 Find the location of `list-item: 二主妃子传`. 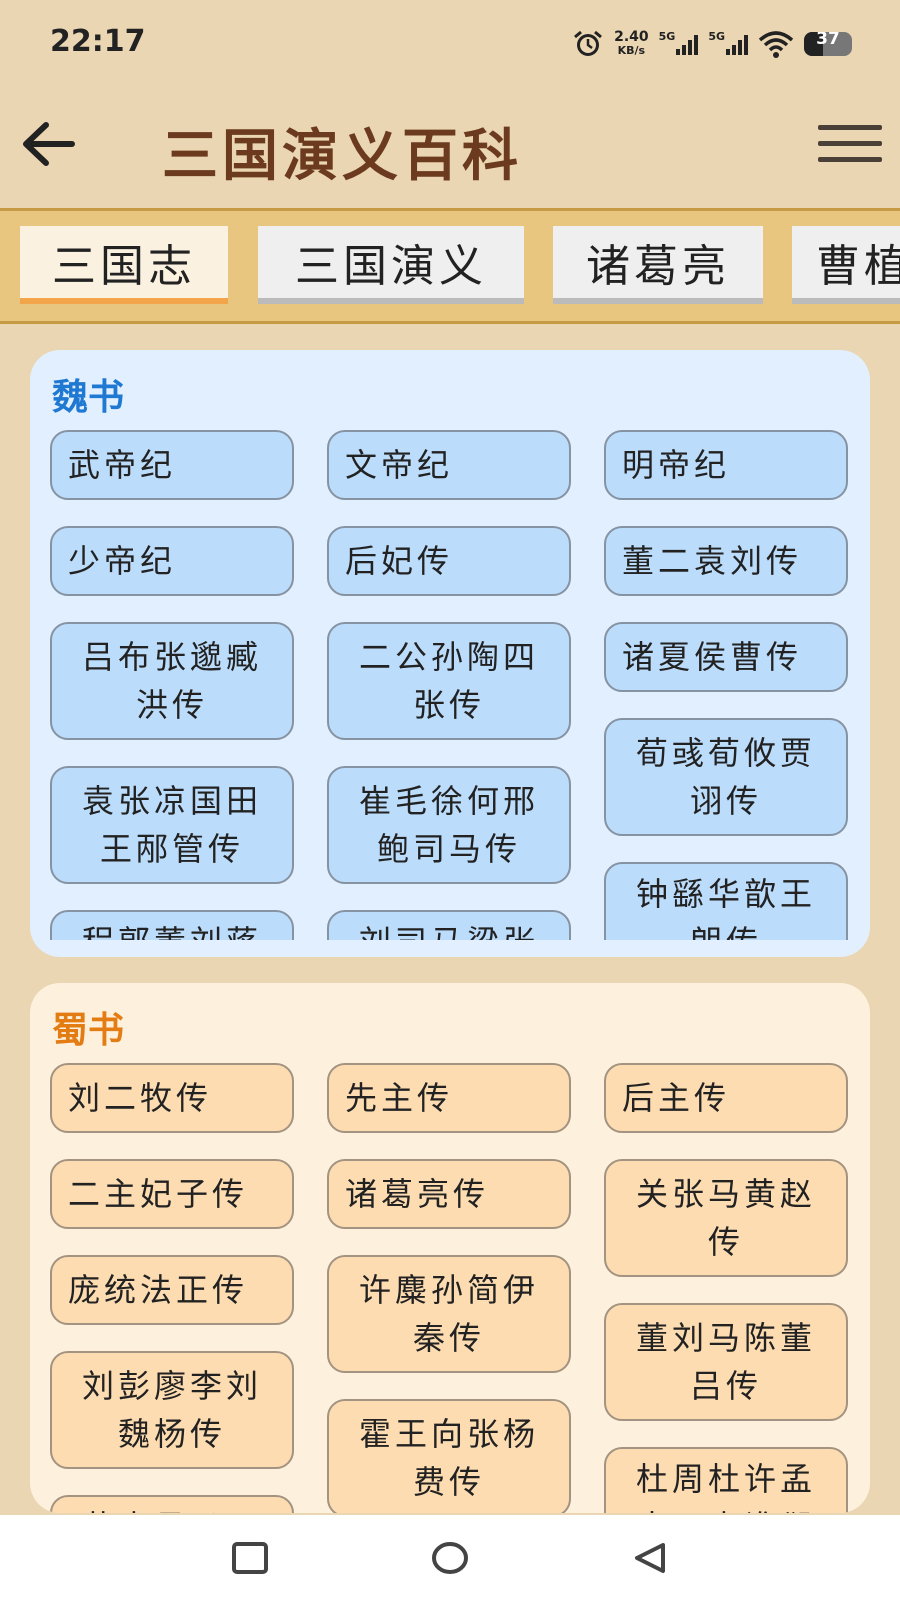

list-item: 二主妃子传 is located at coordinates (172, 1194).